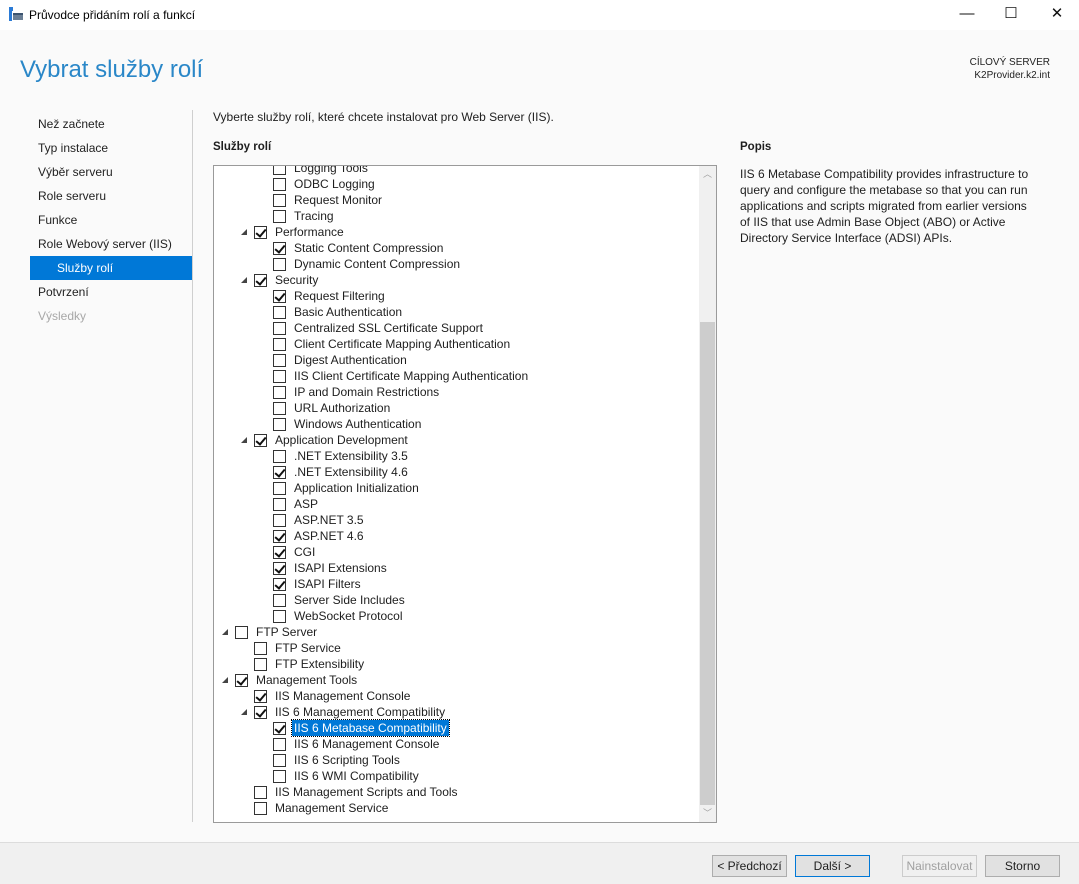 The image size is (1079, 884). I want to click on nav-step: Než začnete, so click(111, 124).